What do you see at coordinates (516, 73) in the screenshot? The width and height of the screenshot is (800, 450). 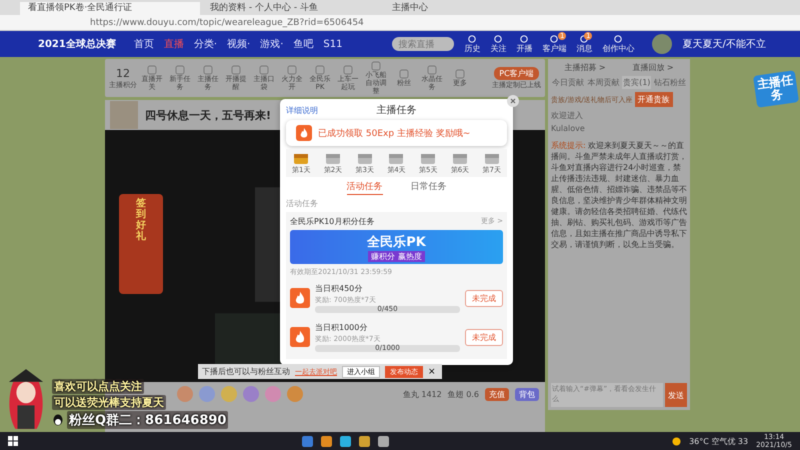 I see `client-button: PC客户端` at bounding box center [516, 73].